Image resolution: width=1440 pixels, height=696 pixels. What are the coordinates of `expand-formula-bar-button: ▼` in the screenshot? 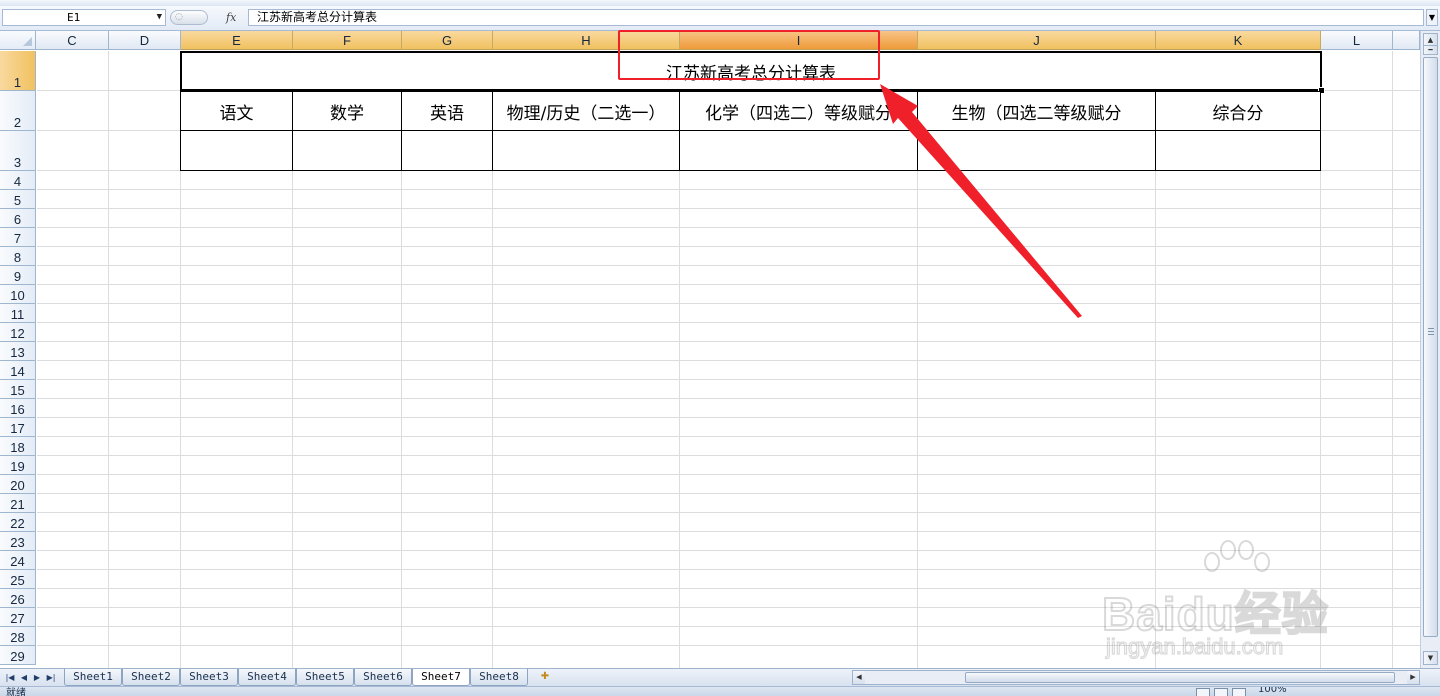 It's located at (1432, 17).